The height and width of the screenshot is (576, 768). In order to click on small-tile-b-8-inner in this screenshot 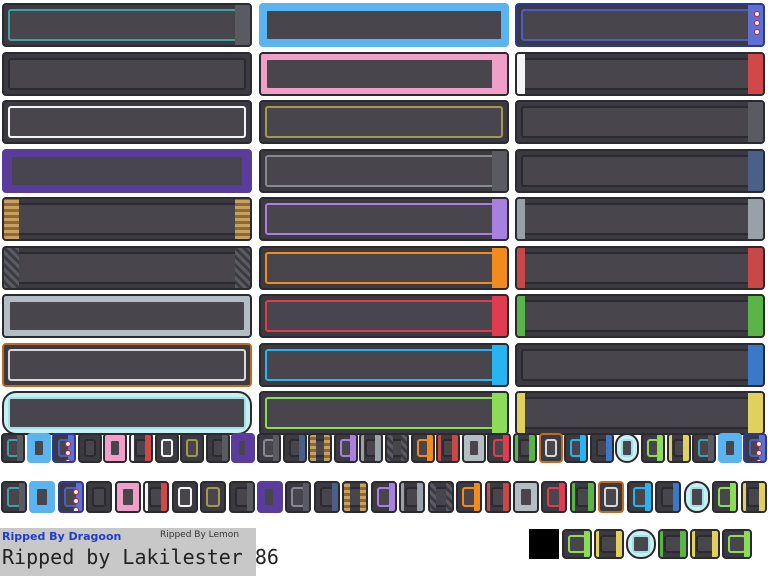, I will do `click(213, 497)`.